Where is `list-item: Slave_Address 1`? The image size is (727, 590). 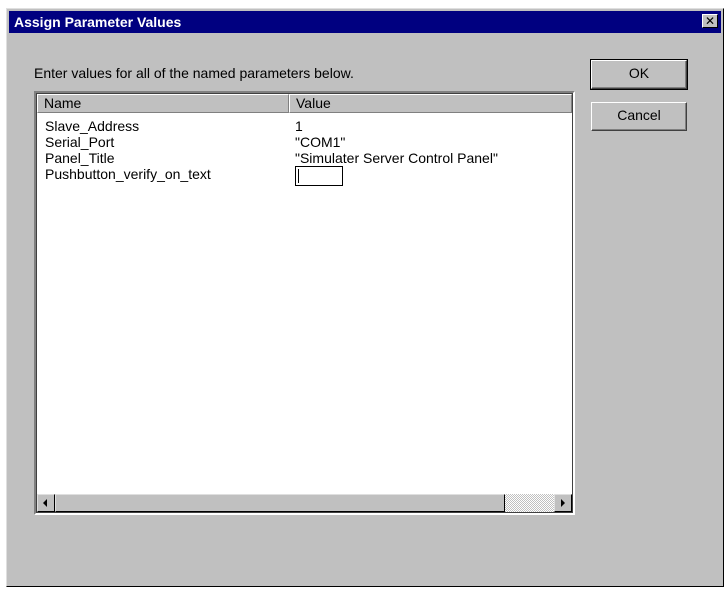
list-item: Slave_Address 1 is located at coordinates (304, 126).